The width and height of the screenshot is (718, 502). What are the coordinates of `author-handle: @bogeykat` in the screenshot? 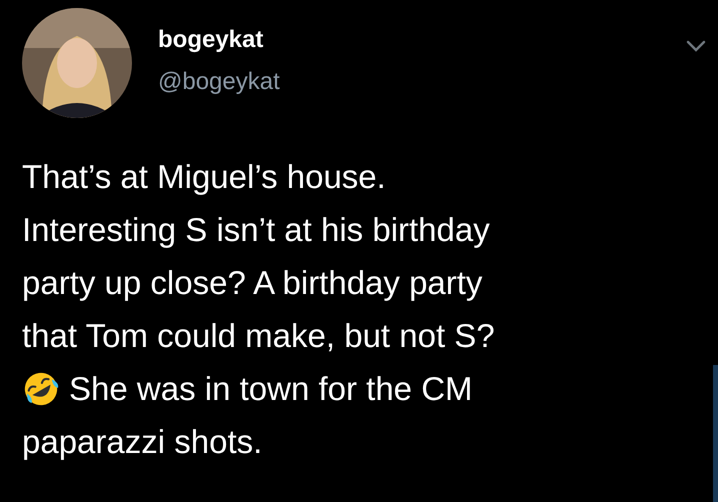 It's located at (219, 82).